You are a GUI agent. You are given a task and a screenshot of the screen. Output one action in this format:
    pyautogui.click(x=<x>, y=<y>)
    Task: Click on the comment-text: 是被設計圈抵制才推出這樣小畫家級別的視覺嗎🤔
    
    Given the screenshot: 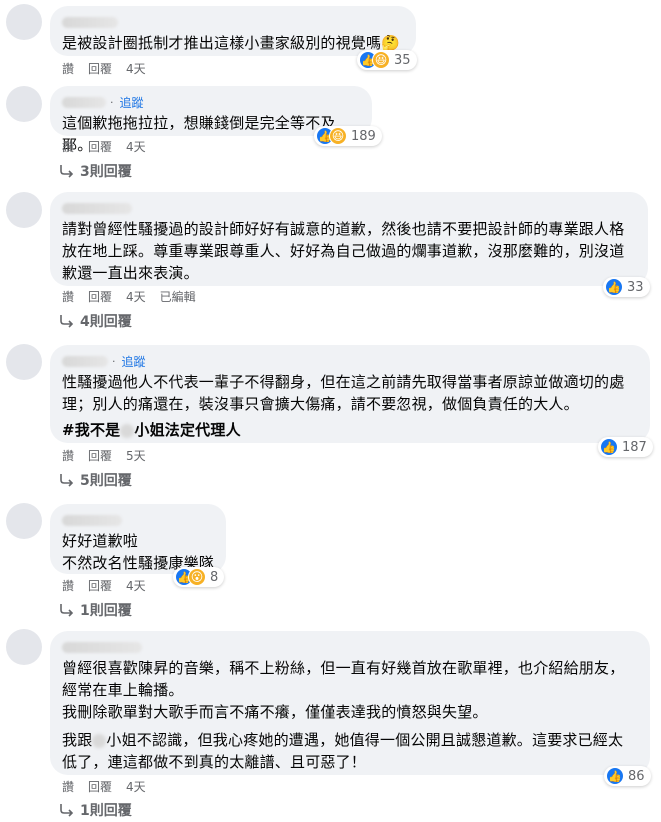 What is the action you would take?
    pyautogui.click(x=231, y=43)
    